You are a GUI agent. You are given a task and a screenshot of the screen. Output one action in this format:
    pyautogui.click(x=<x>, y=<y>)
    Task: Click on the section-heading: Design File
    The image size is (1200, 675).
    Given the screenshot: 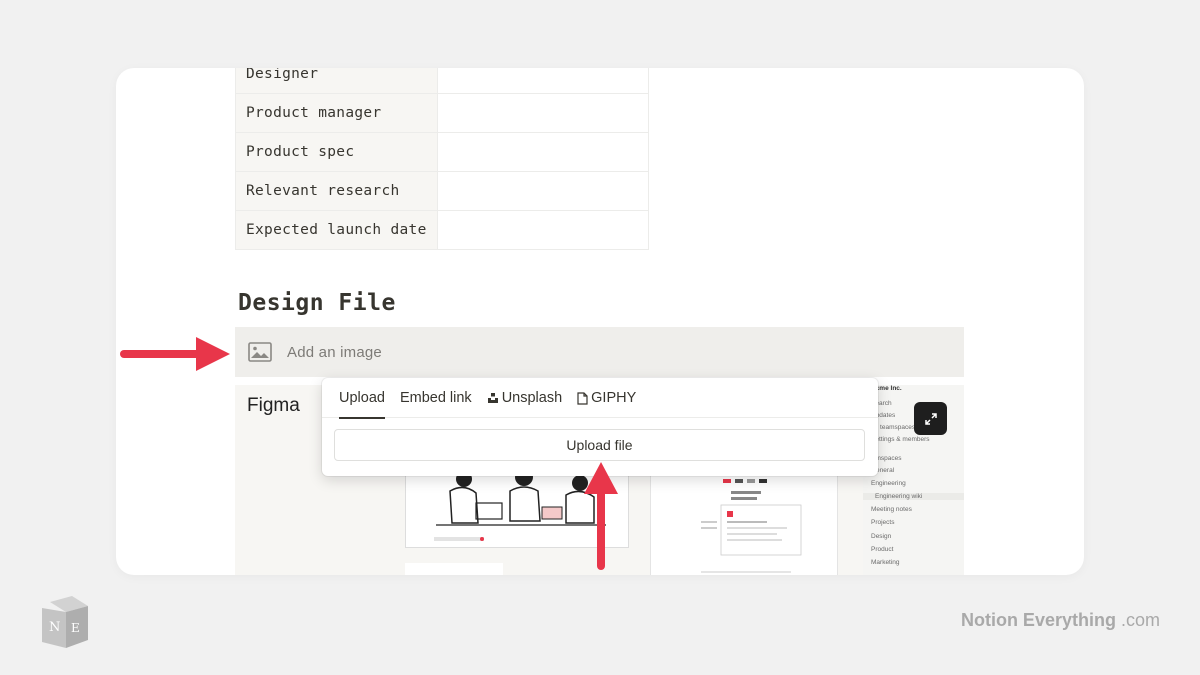 What is the action you would take?
    pyautogui.click(x=317, y=303)
    